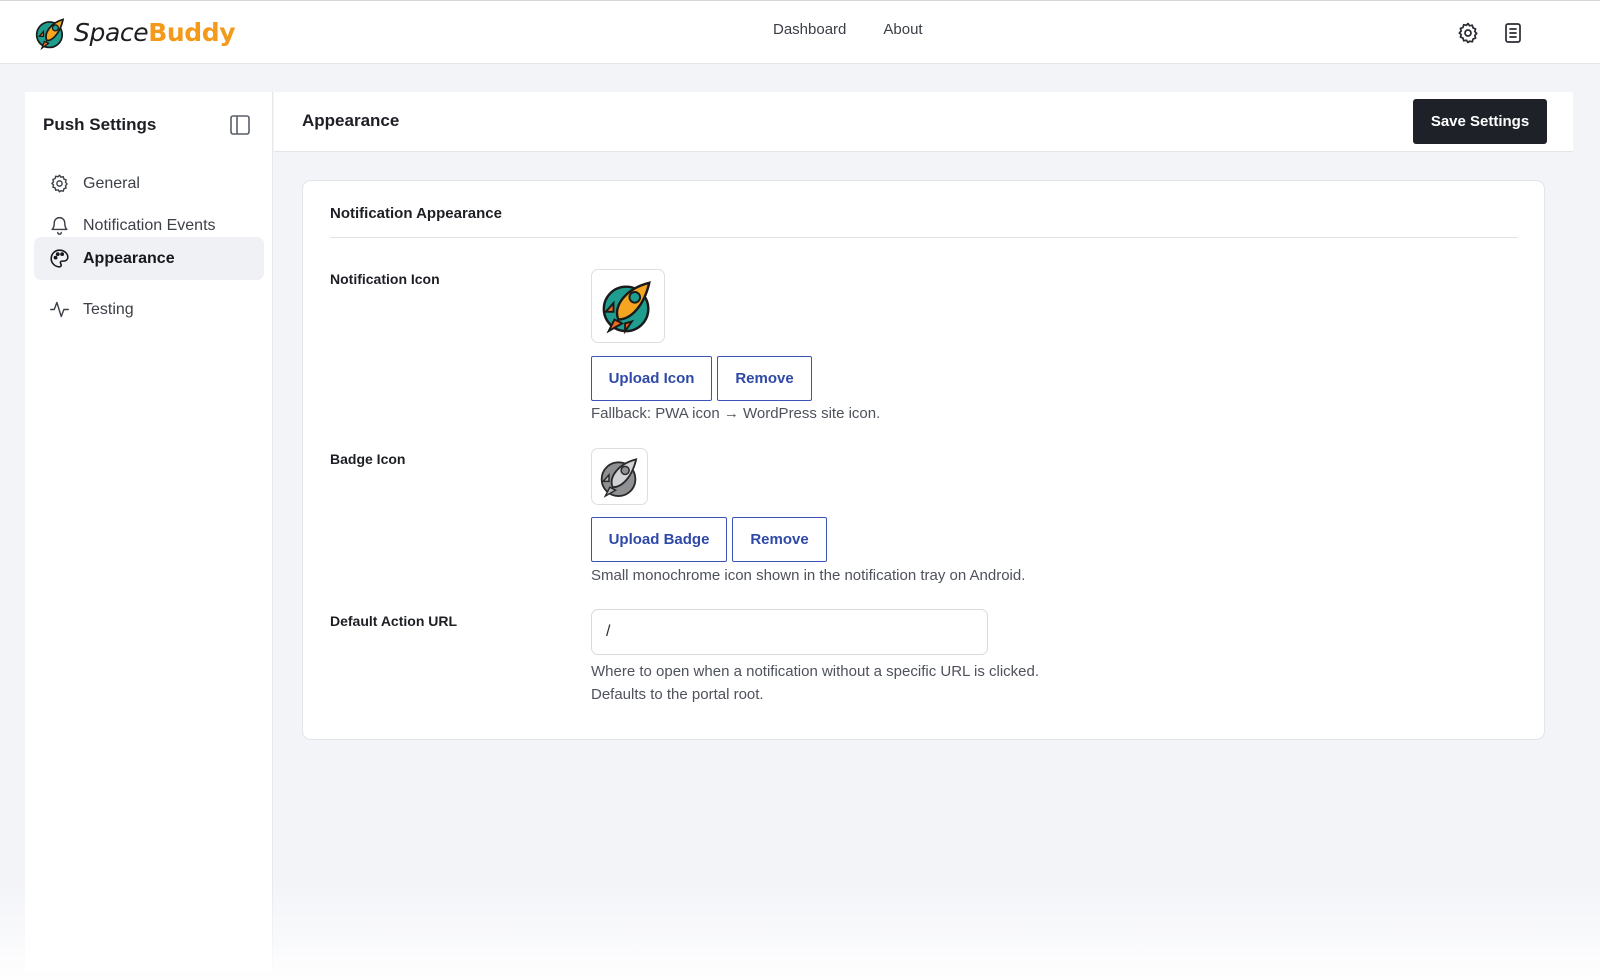 This screenshot has height=980, width=1600. I want to click on badge-icon-preview, so click(619, 476).